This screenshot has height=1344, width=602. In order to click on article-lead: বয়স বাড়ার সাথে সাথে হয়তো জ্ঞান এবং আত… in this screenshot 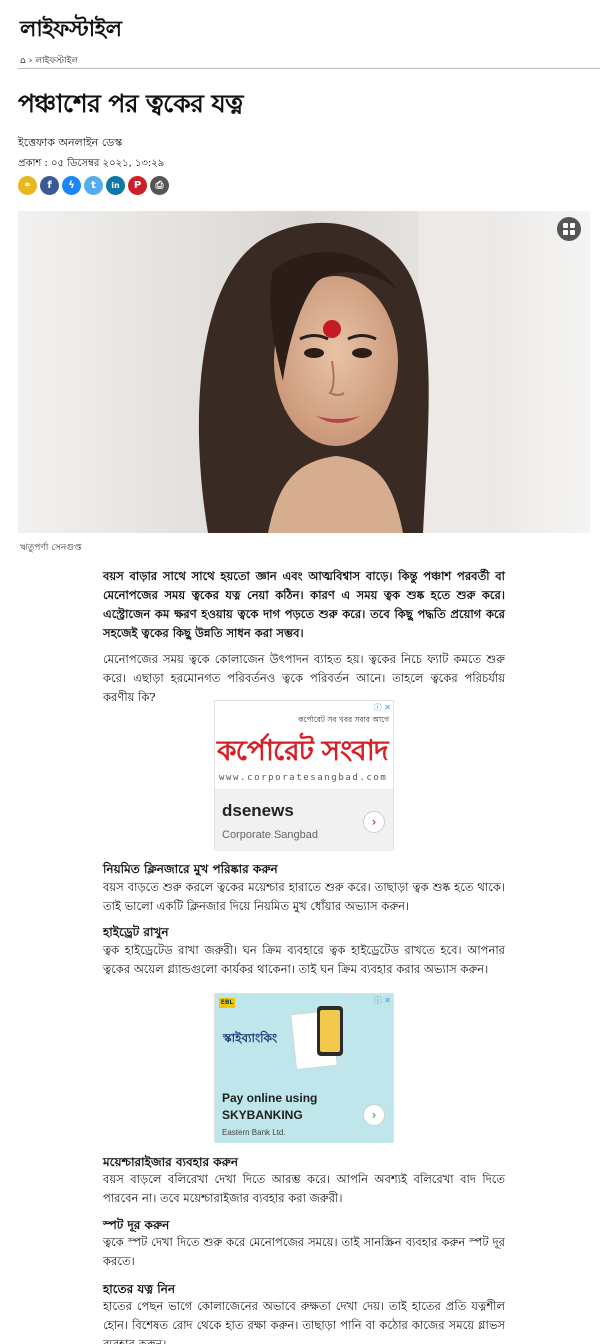, I will do `click(304, 604)`.